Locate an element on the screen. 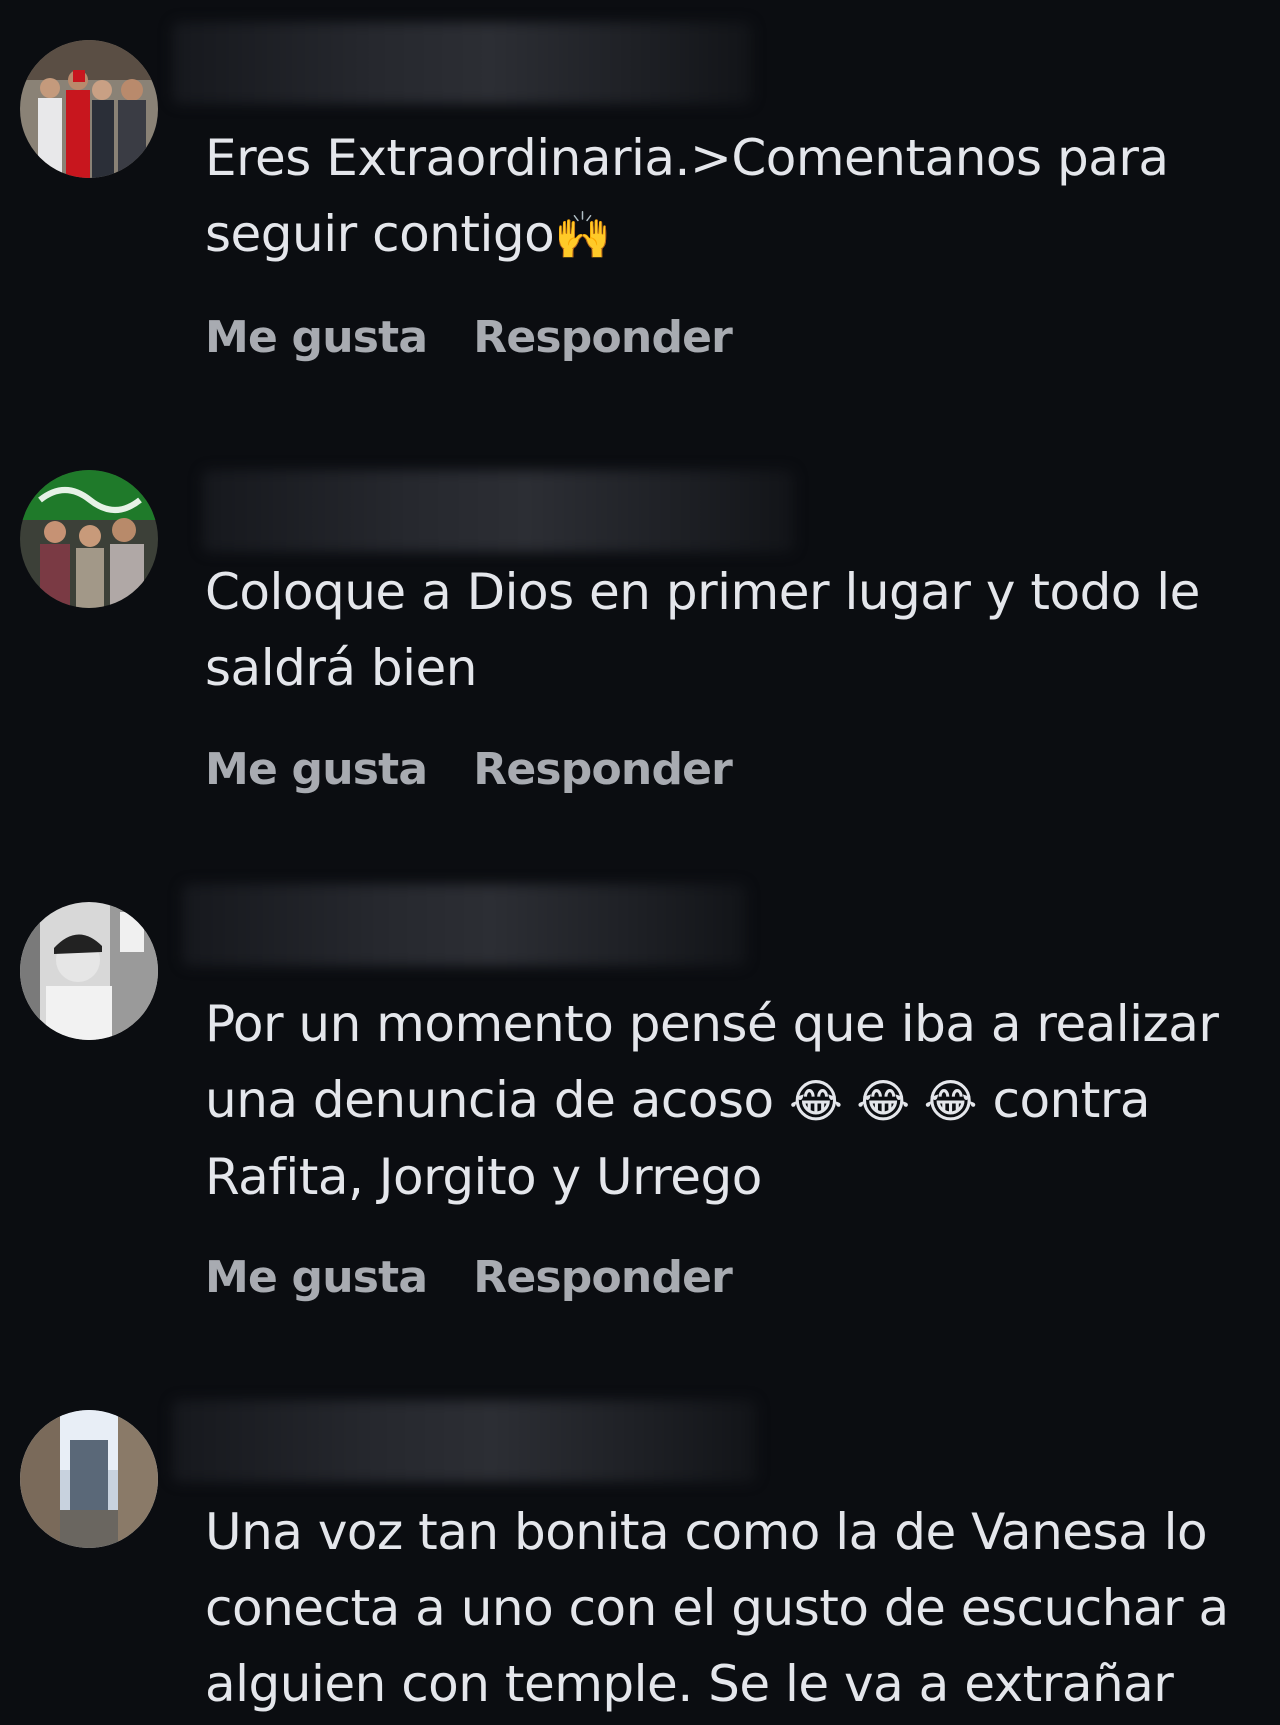  comment-text-line: Por un momento pensé que iba a realizar is located at coordinates (712, 1024).